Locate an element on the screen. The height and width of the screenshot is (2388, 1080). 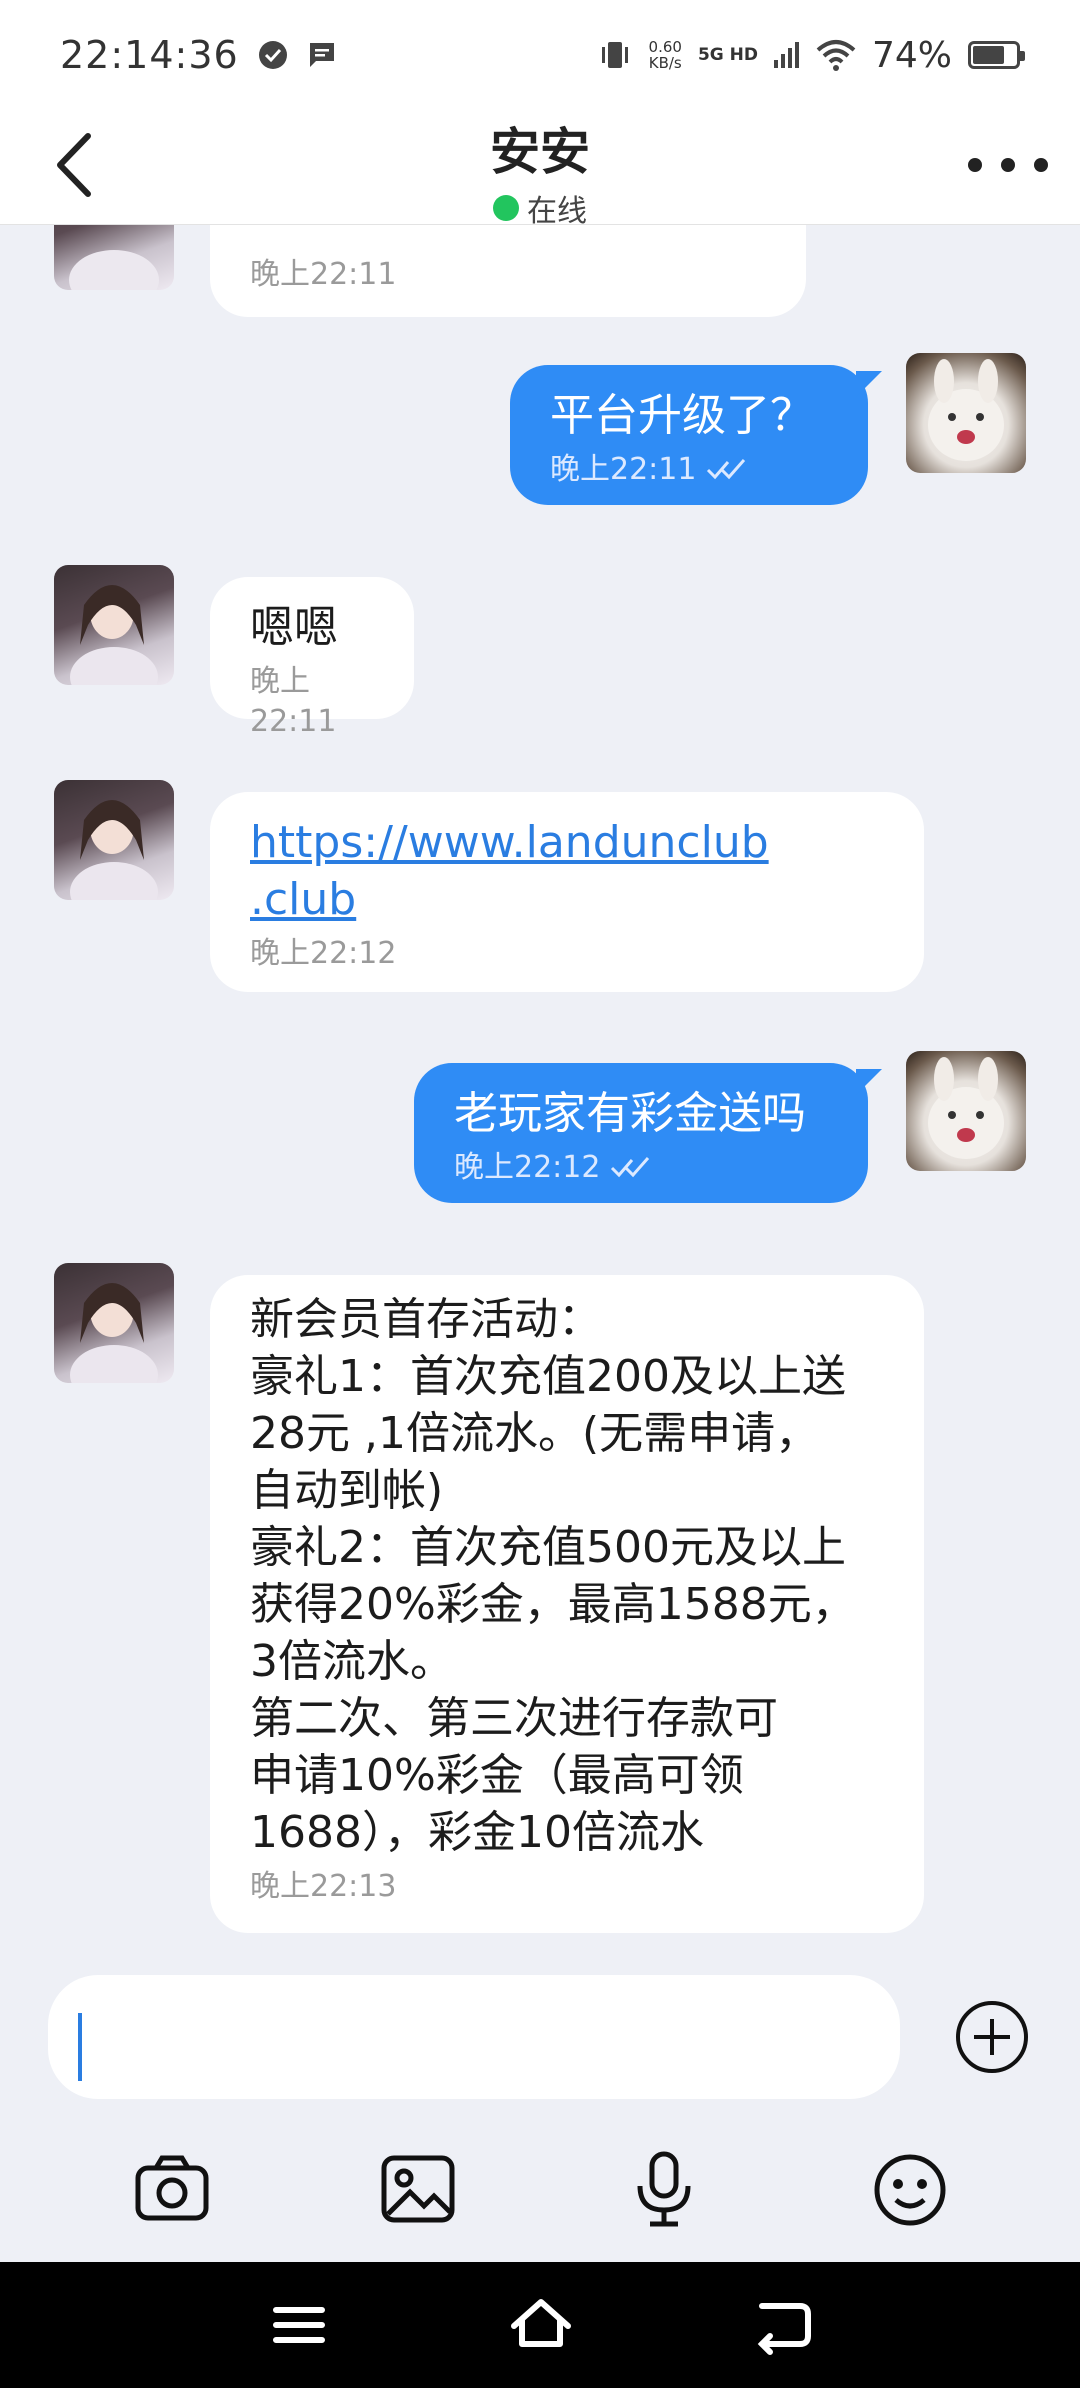
message-line: 获得20%彩金，最高1588元， is located at coordinates (553, 1604).